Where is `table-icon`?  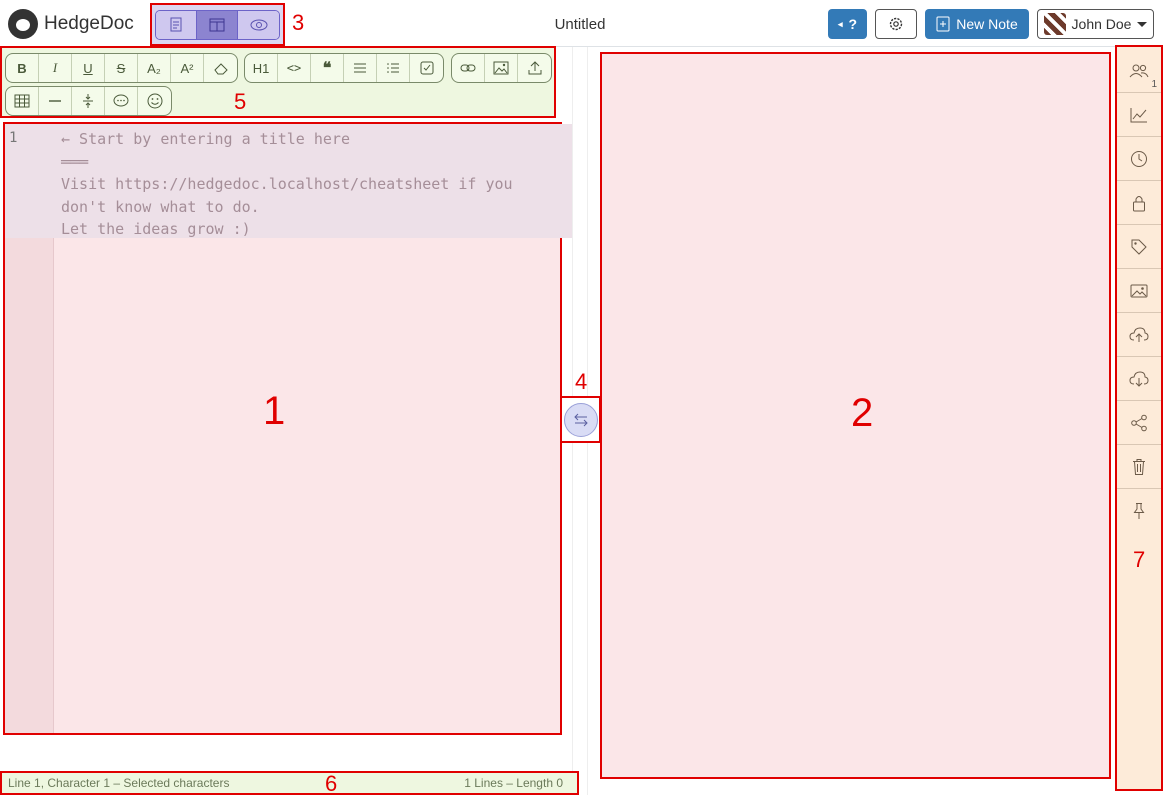
table-icon is located at coordinates (22, 101).